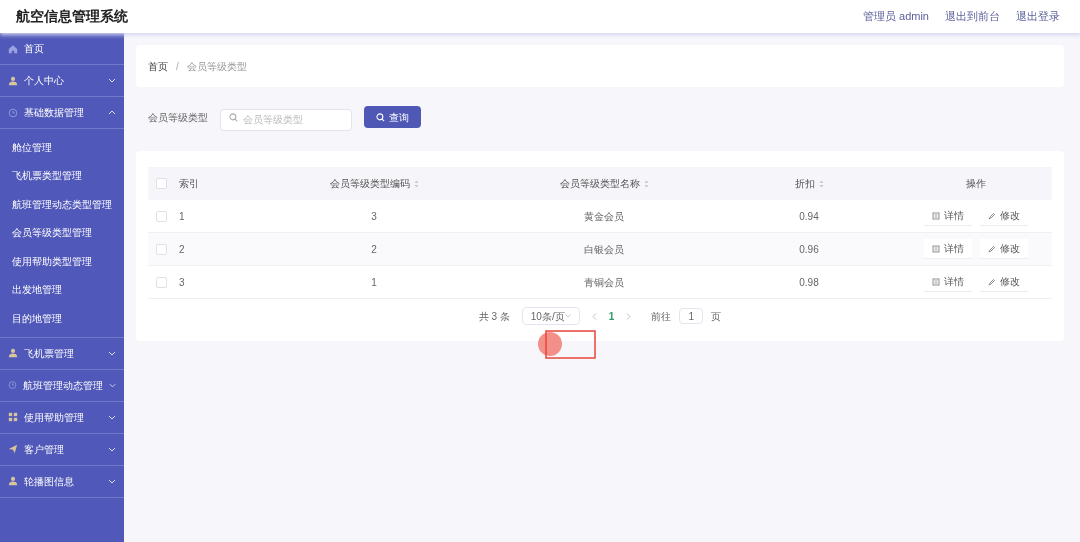  Describe the element at coordinates (691, 316) in the screenshot. I see `page-input: 1` at that location.